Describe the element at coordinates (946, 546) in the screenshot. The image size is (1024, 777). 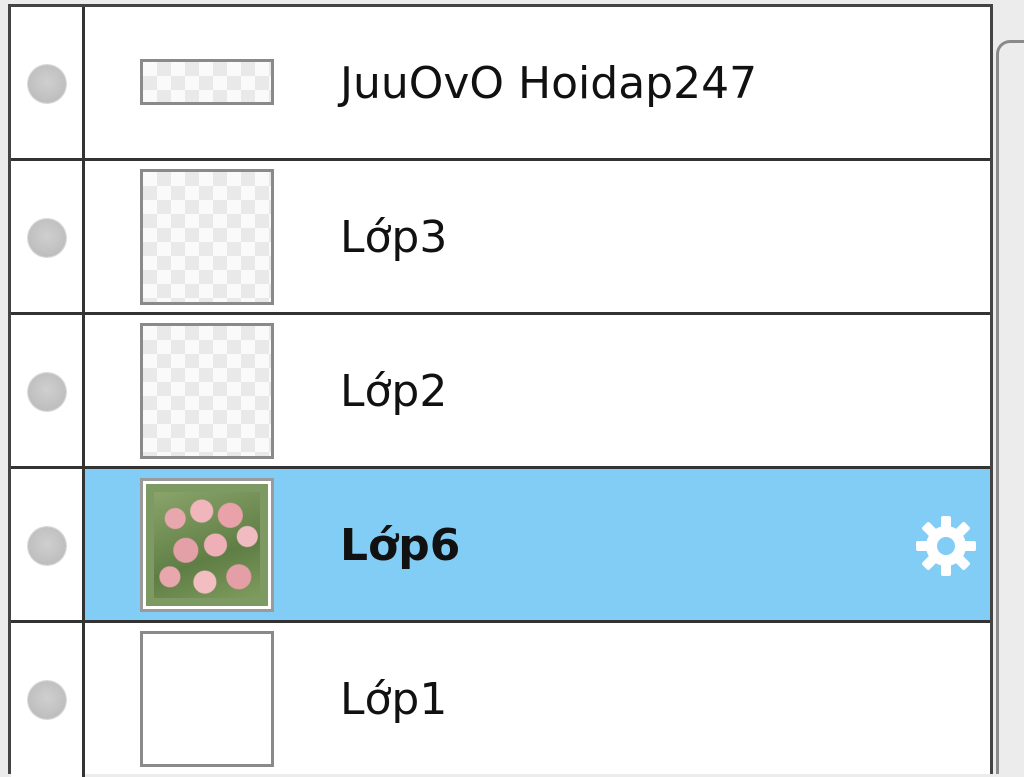
I see `gear-icon` at that location.